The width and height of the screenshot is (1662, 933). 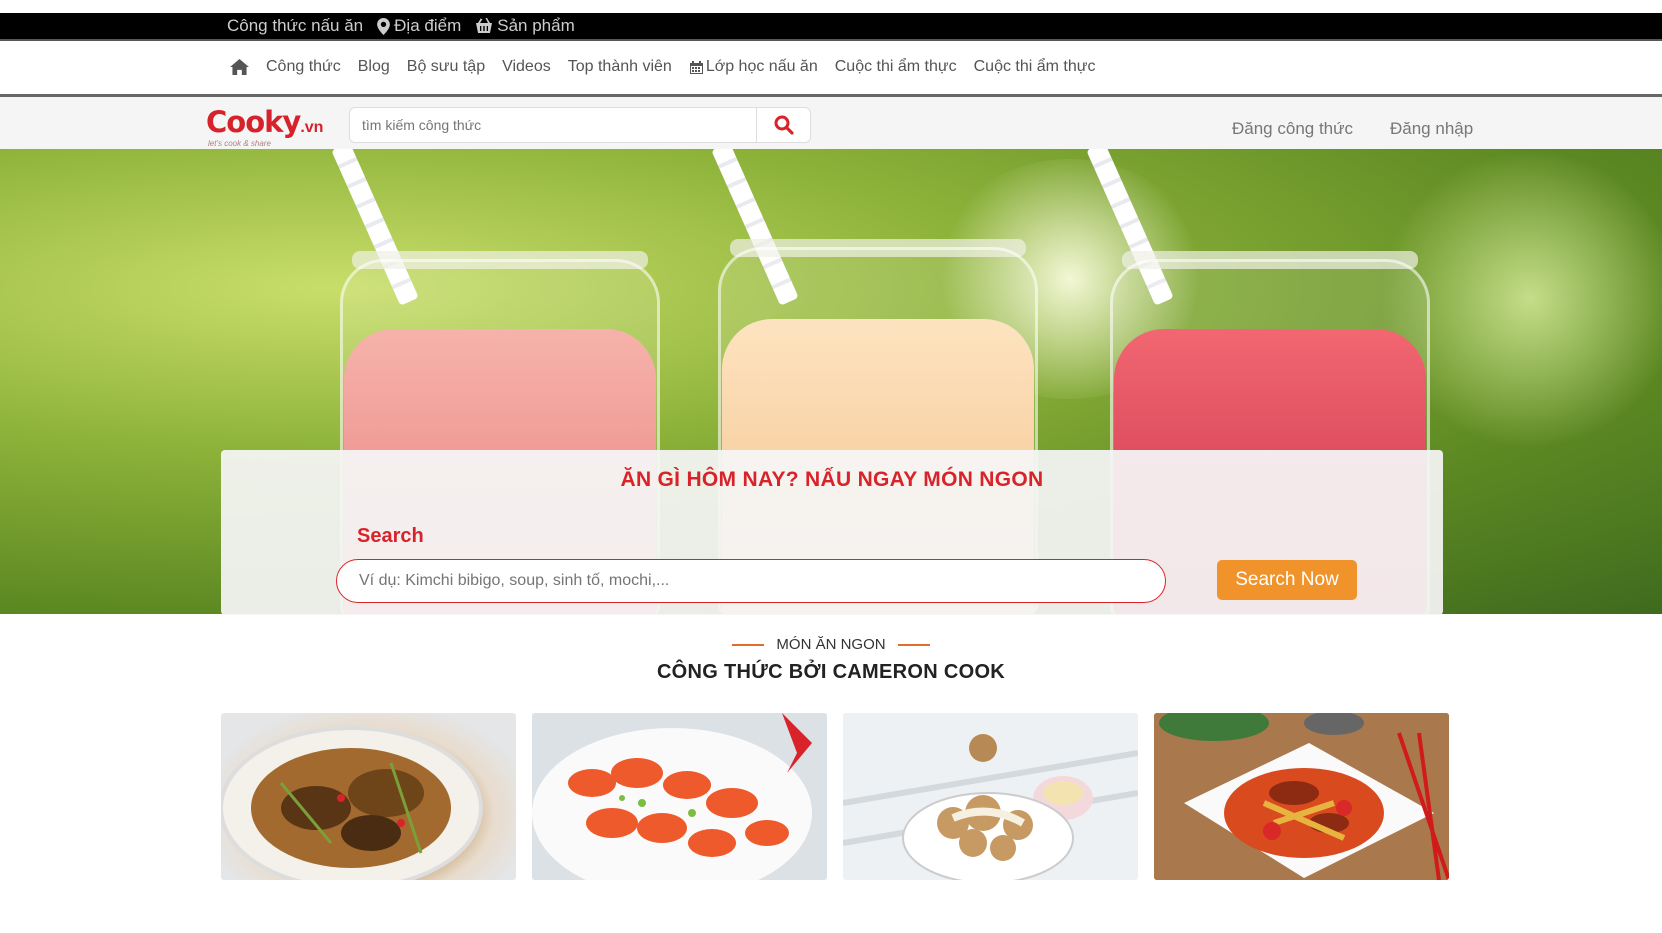 I want to click on topbar-link-recipes: Công thức nấu ăn, so click(x=295, y=26).